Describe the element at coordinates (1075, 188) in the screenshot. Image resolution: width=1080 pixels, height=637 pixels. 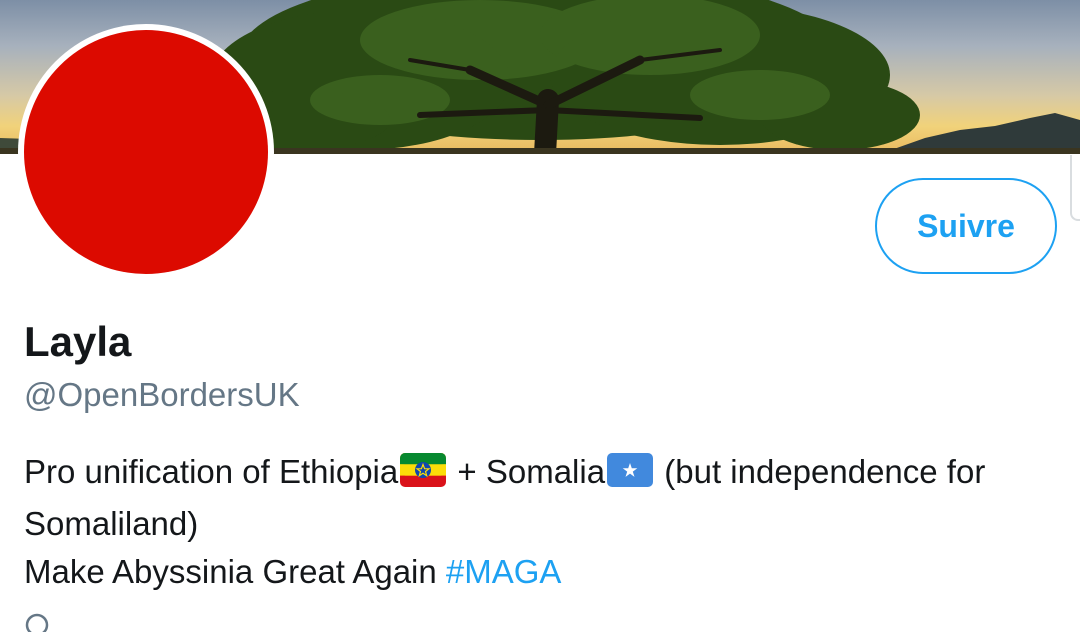
I see `scrollbar-edge` at that location.